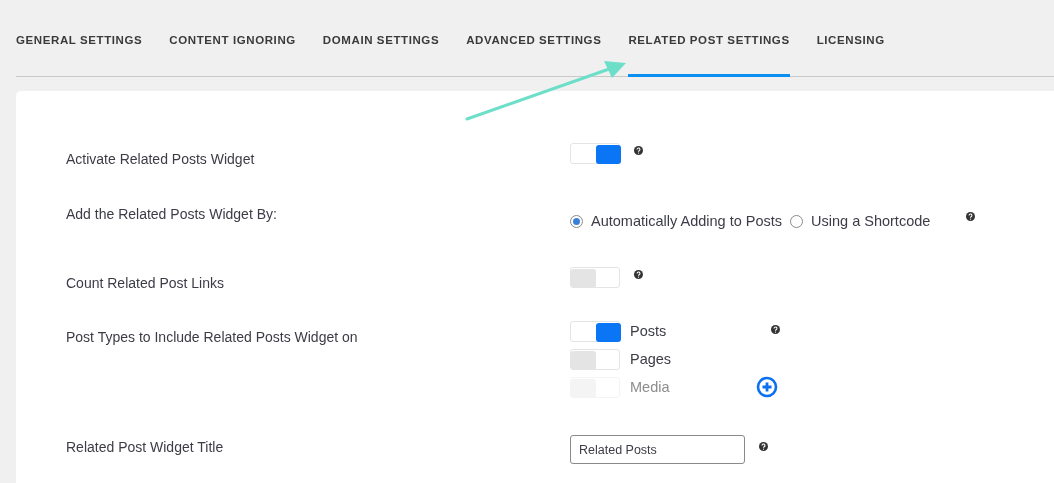 This screenshot has height=483, width=1054. I want to click on radio-option: Using a Shortcode, so click(860, 221).